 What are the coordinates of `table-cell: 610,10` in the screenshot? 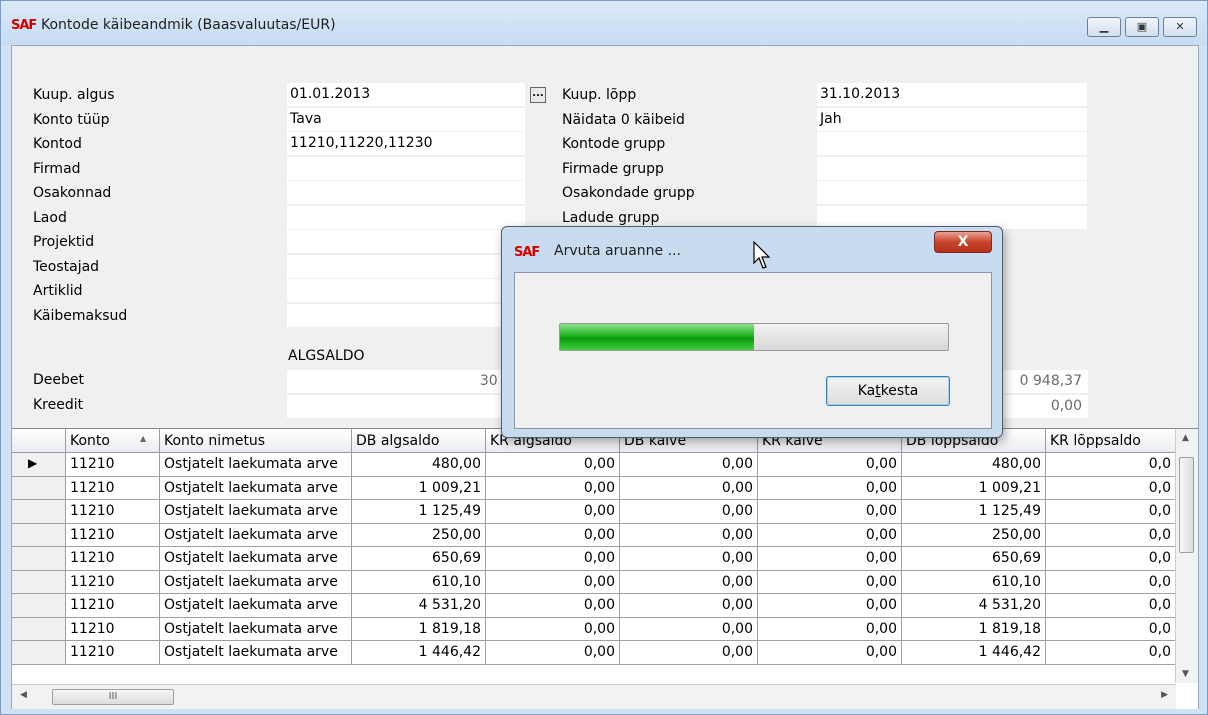 It's located at (419, 582).